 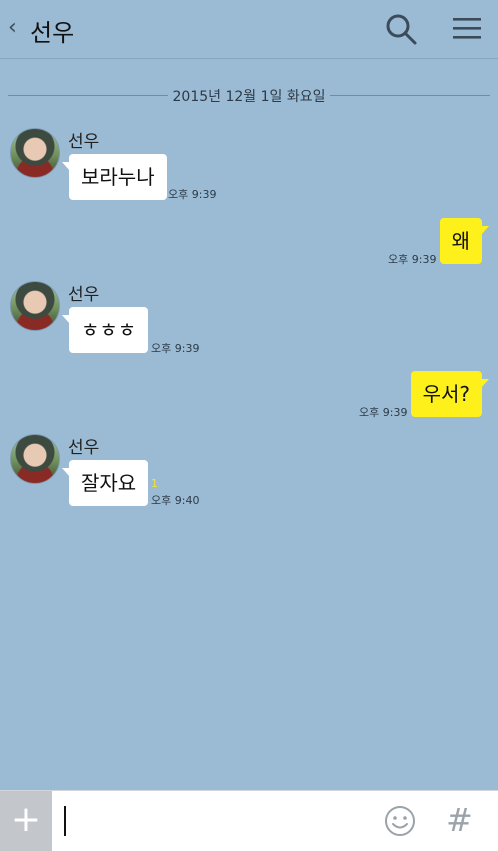 I want to click on unread-count: 1, so click(x=154, y=483).